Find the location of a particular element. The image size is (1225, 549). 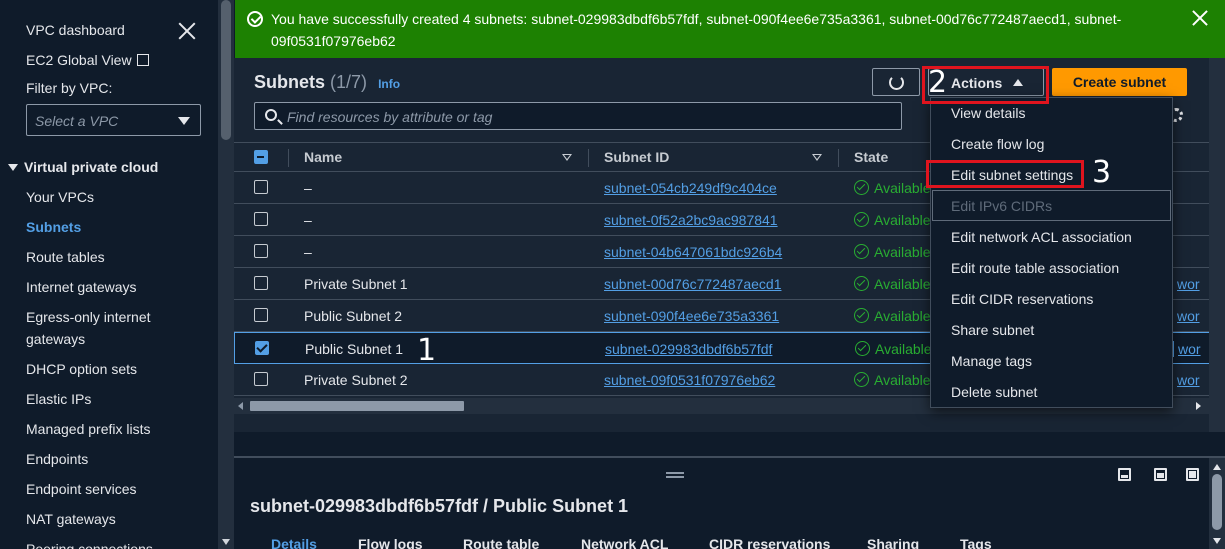

sidebar-item-label: EC2 Global View is located at coordinates (79, 60).